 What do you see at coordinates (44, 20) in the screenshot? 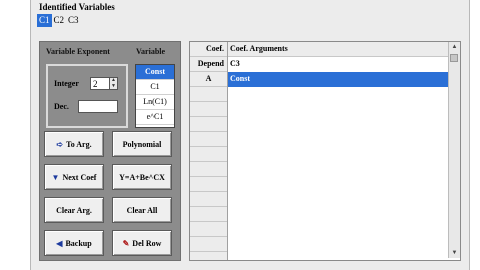
I see `variable-tab-c1: C1` at bounding box center [44, 20].